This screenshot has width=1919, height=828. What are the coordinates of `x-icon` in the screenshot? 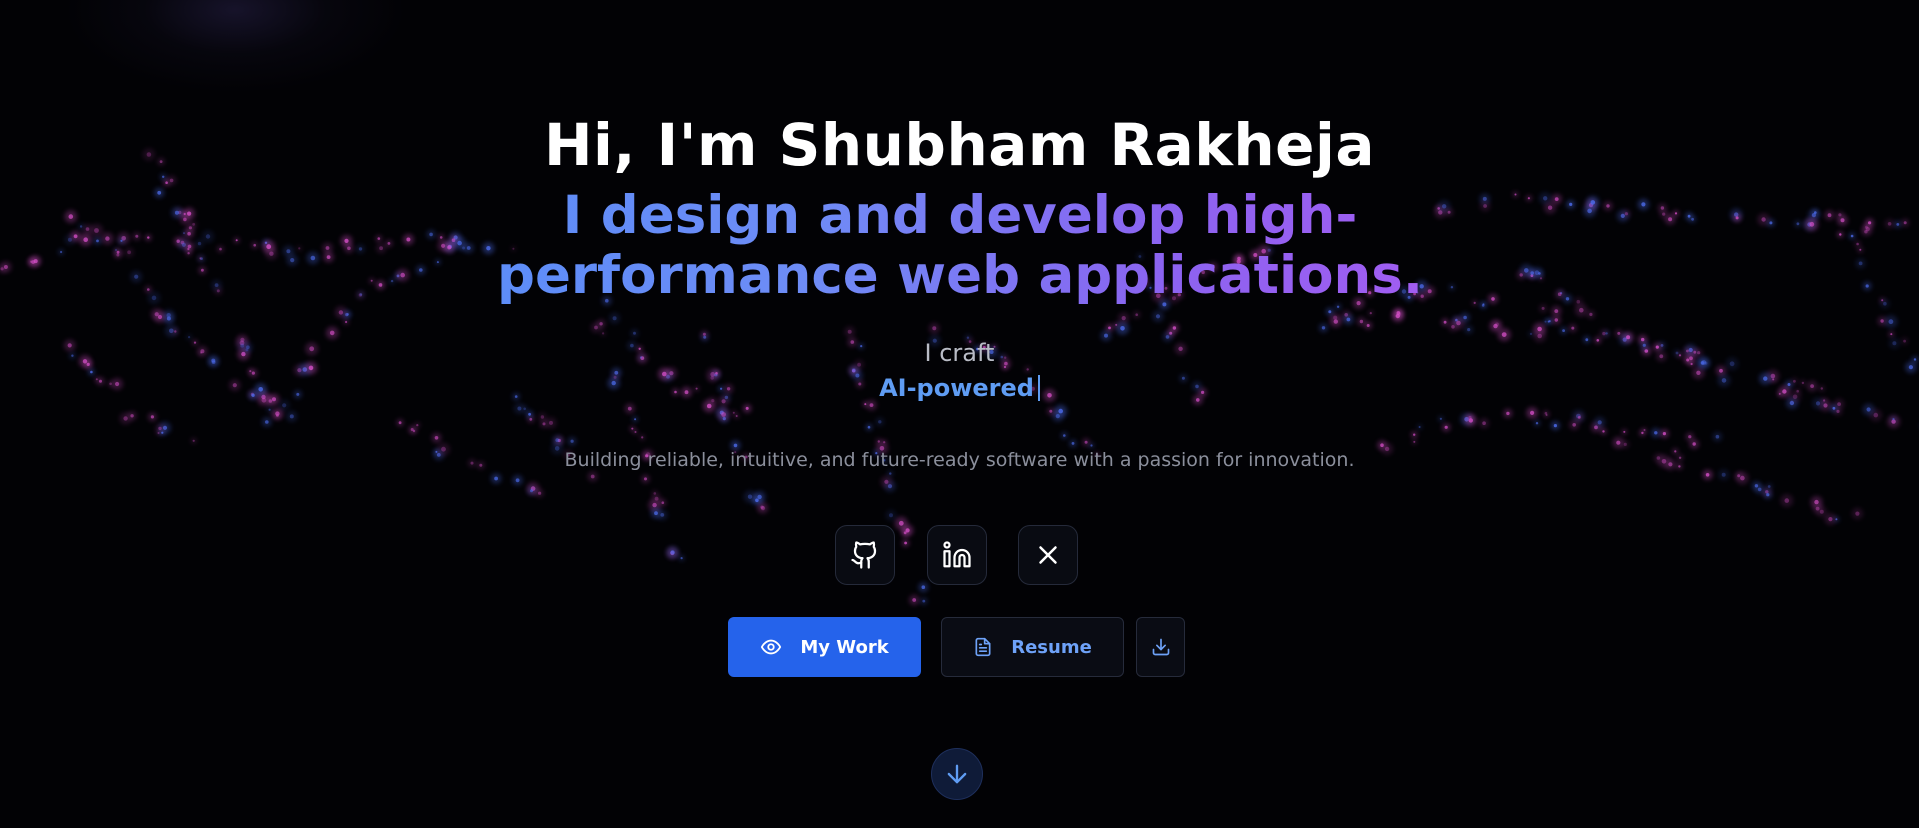 It's located at (1048, 555).